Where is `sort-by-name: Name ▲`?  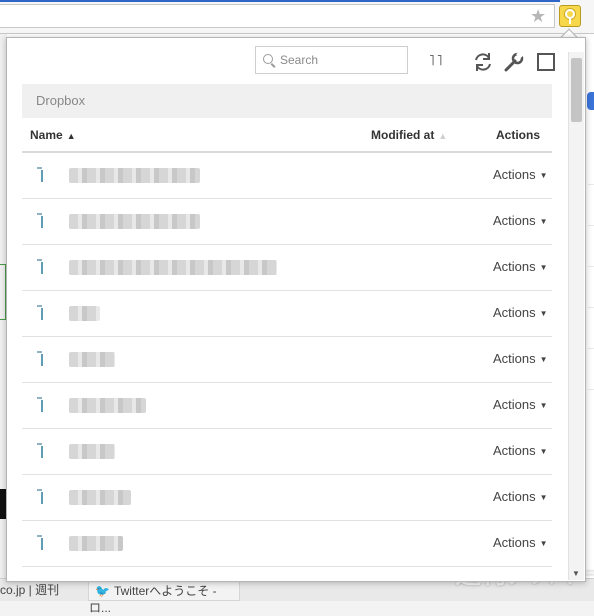
sort-by-name: Name ▲ is located at coordinates (53, 135).